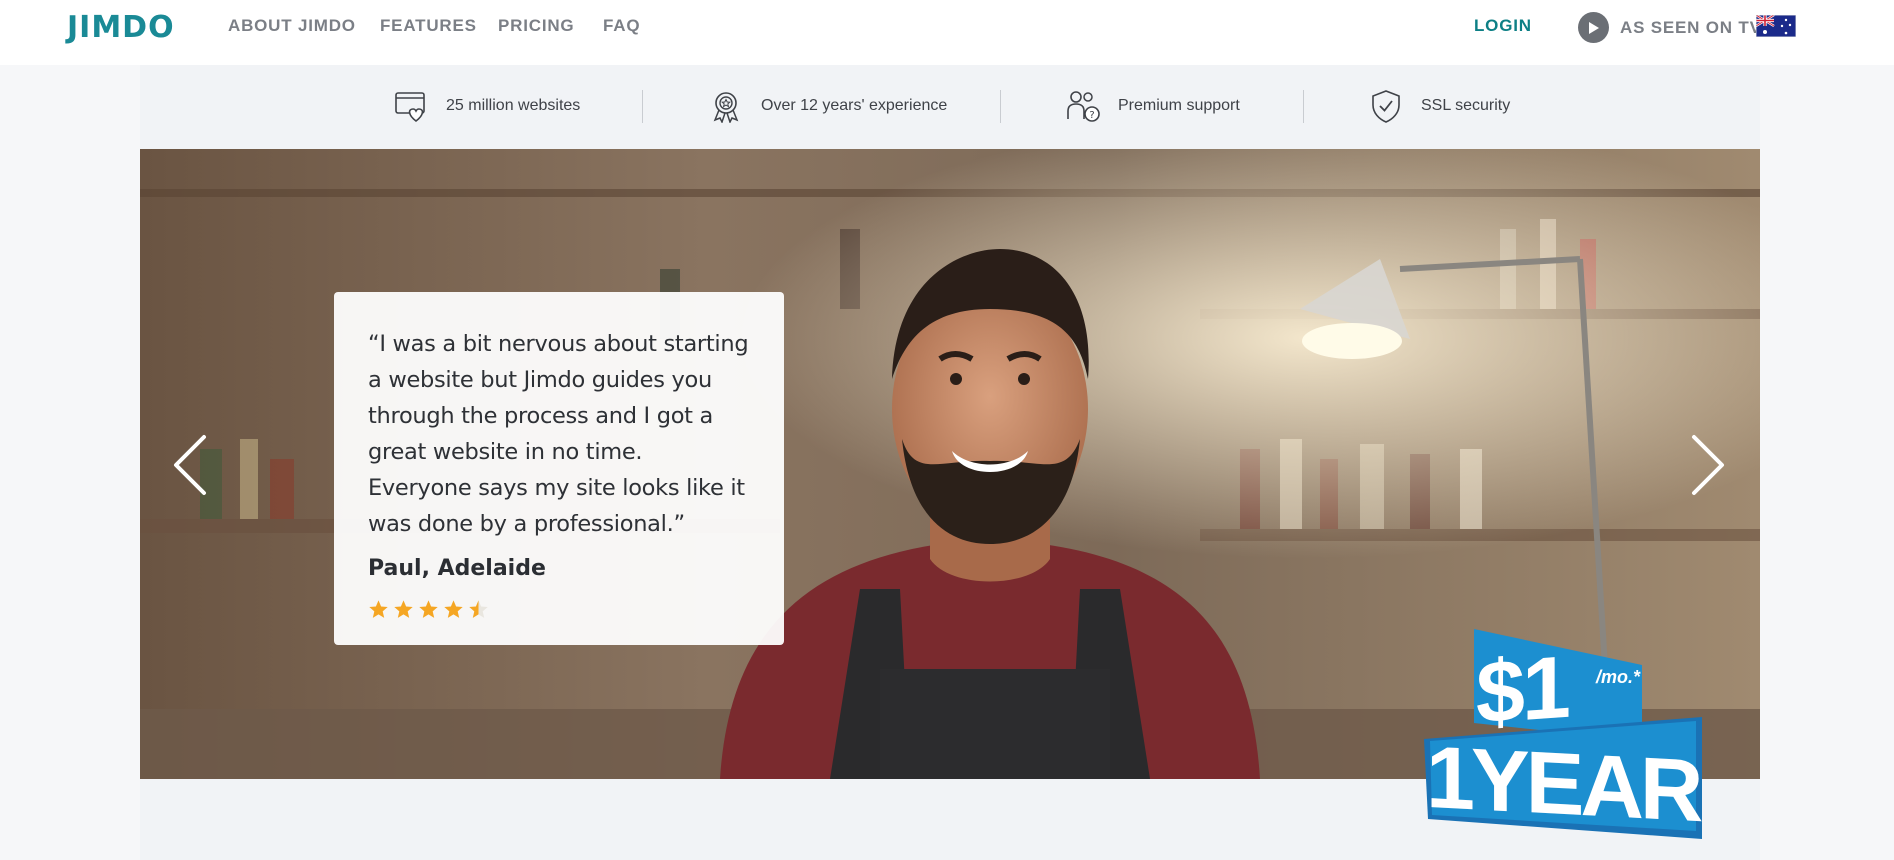 The image size is (1894, 860). What do you see at coordinates (1083, 106) in the screenshot?
I see `support-people-icon: ?` at bounding box center [1083, 106].